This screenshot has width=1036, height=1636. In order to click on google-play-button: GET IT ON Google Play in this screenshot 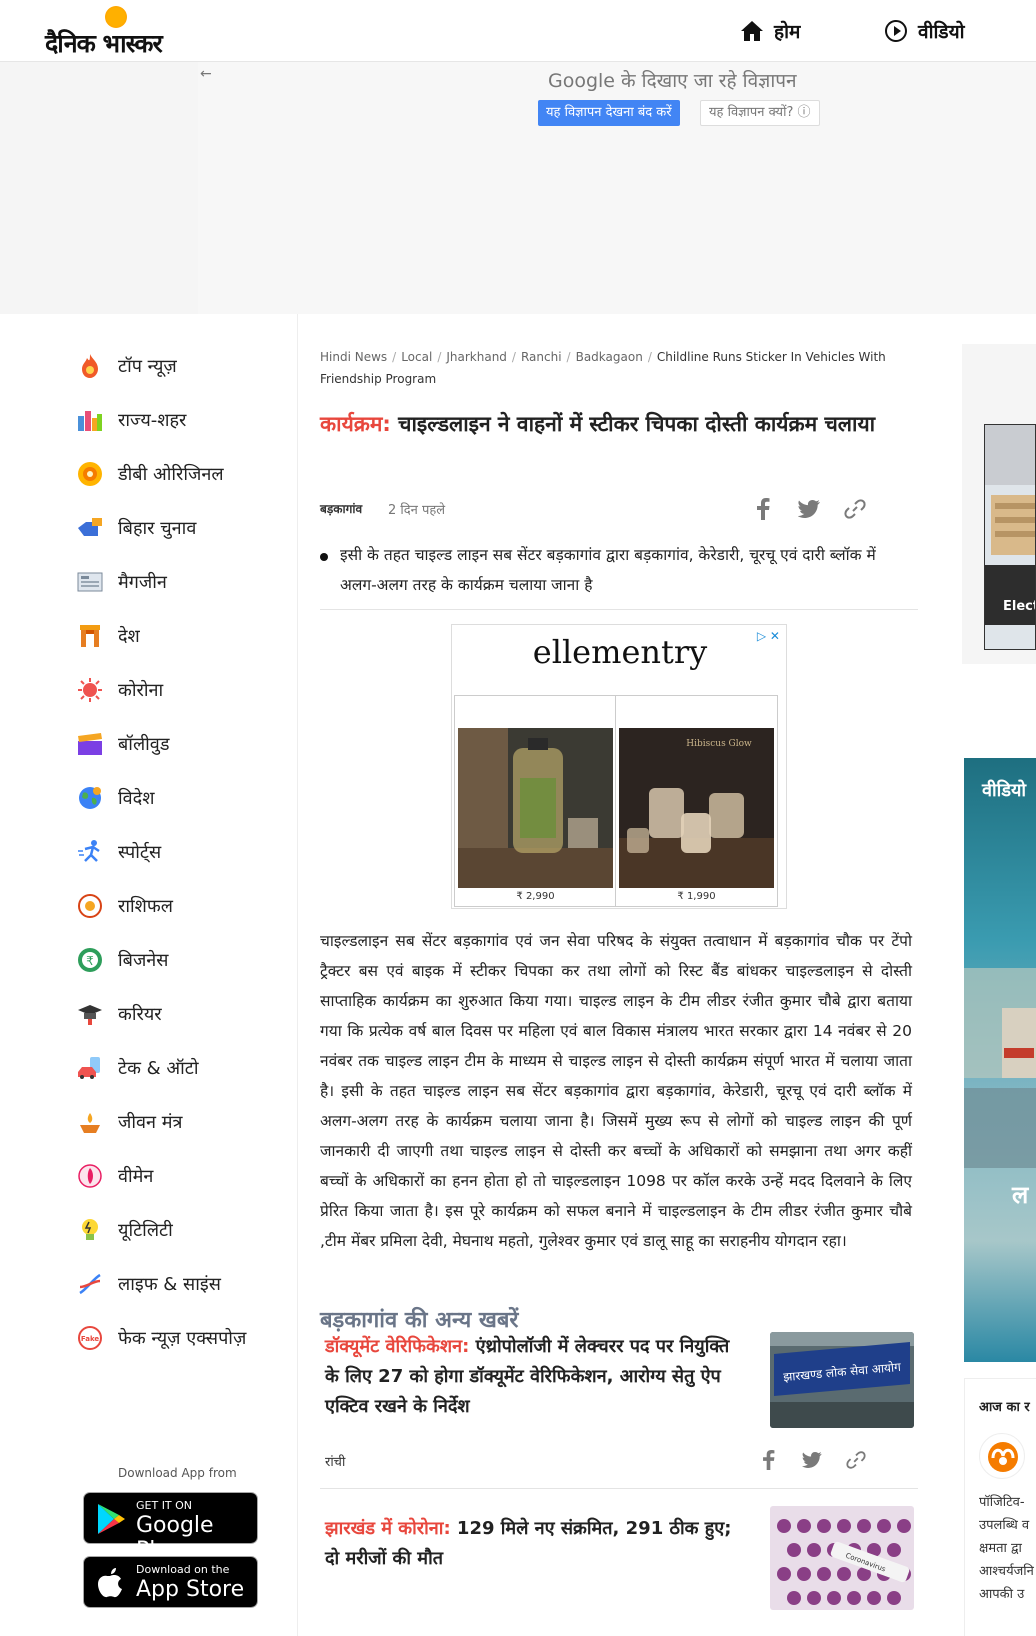, I will do `click(170, 1527)`.